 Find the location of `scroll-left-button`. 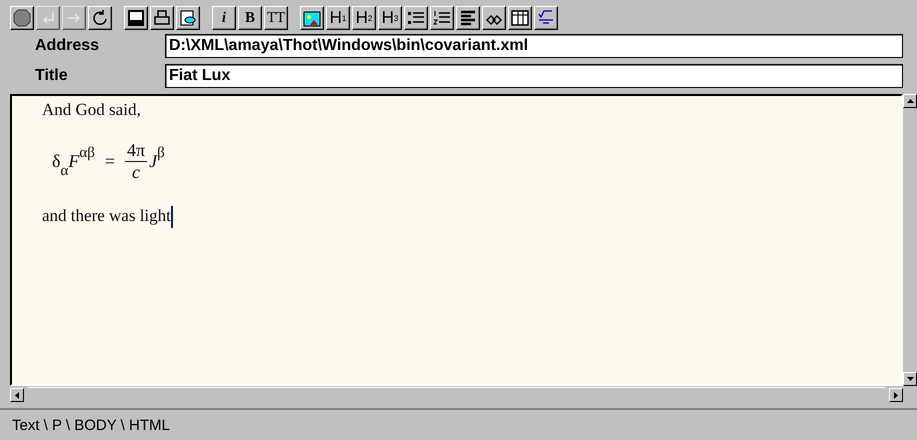

scroll-left-button is located at coordinates (17, 395).